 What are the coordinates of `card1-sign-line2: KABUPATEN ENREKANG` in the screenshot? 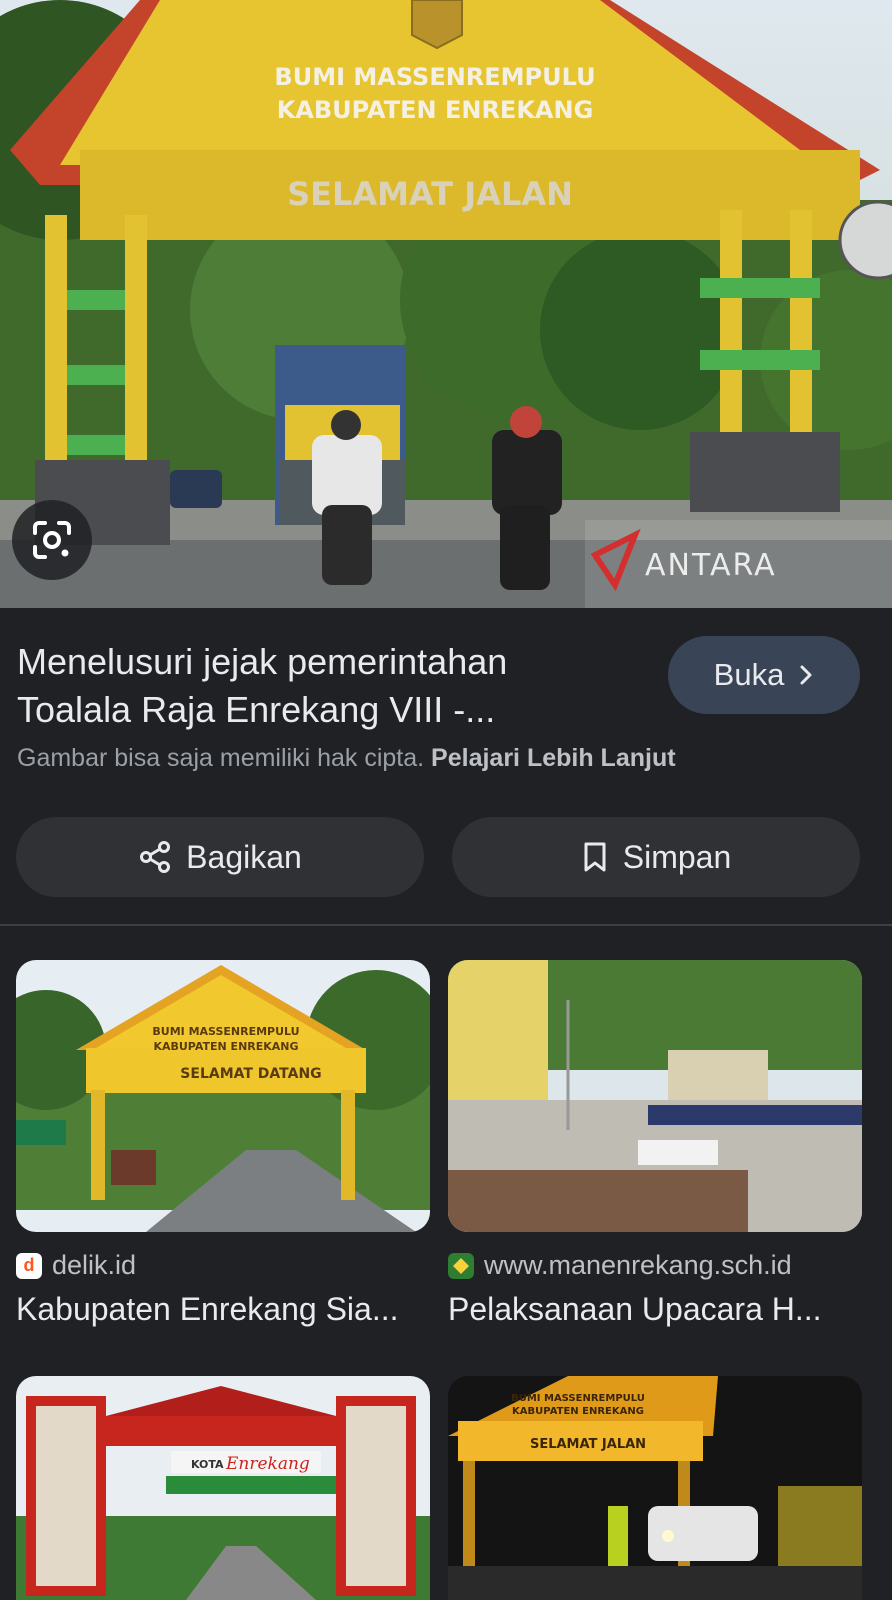 It's located at (225, 1046).